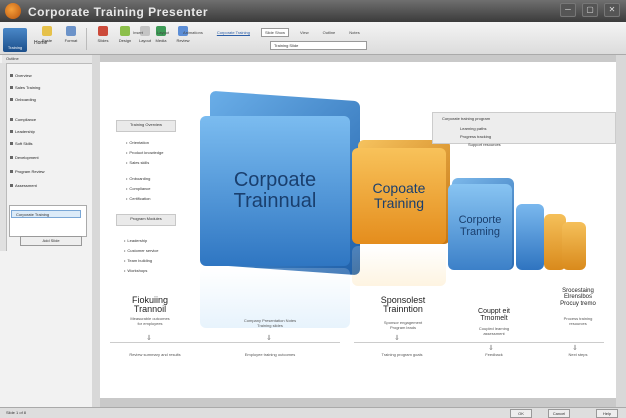 This screenshot has height=418, width=626. What do you see at coordinates (125, 31) in the screenshot?
I see `design-icon` at bounding box center [125, 31].